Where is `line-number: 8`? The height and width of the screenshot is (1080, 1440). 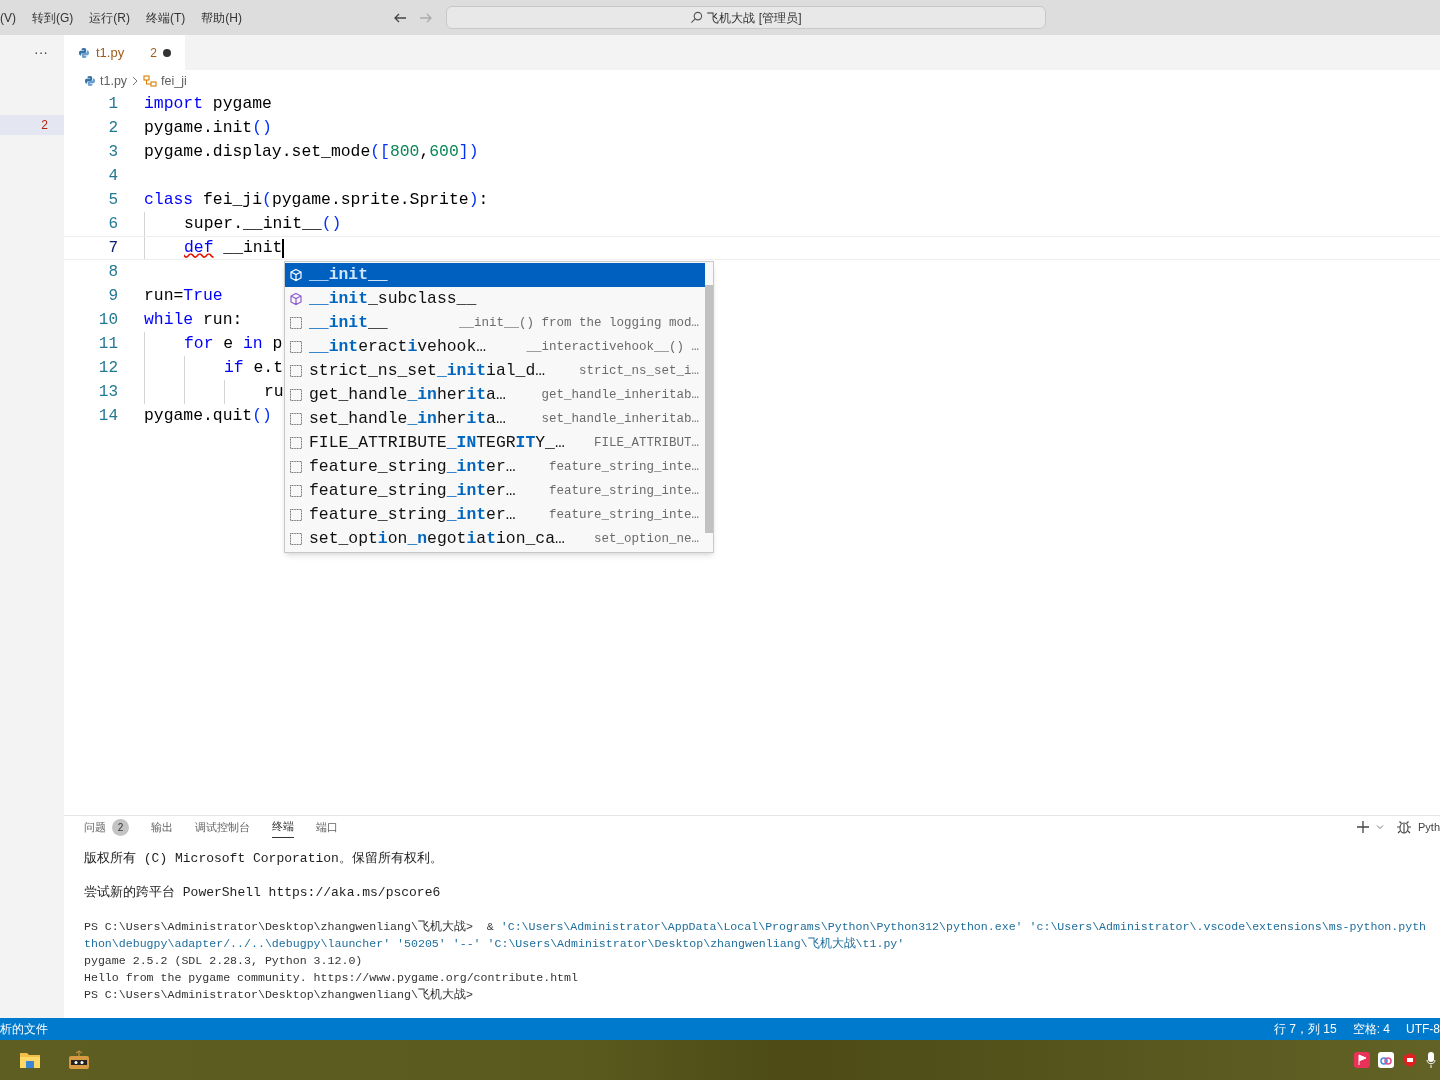
line-number: 8 is located at coordinates (112, 272).